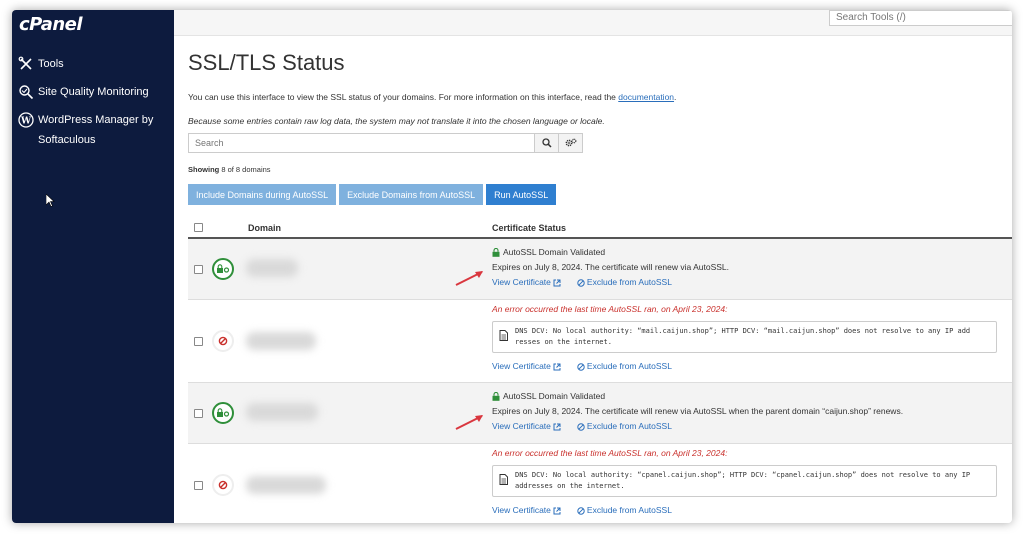  I want to click on search-tools-input: Search Tools (/), so click(920, 18).